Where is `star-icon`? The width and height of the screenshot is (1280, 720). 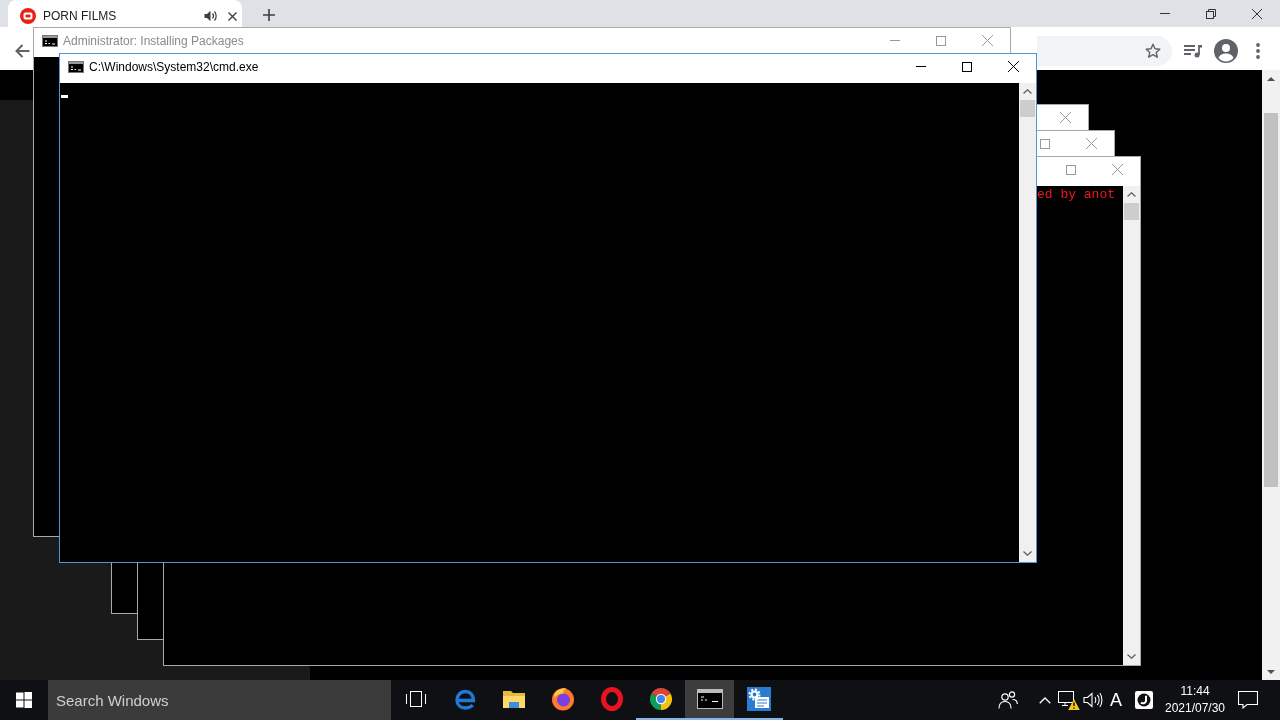 star-icon is located at coordinates (1153, 51).